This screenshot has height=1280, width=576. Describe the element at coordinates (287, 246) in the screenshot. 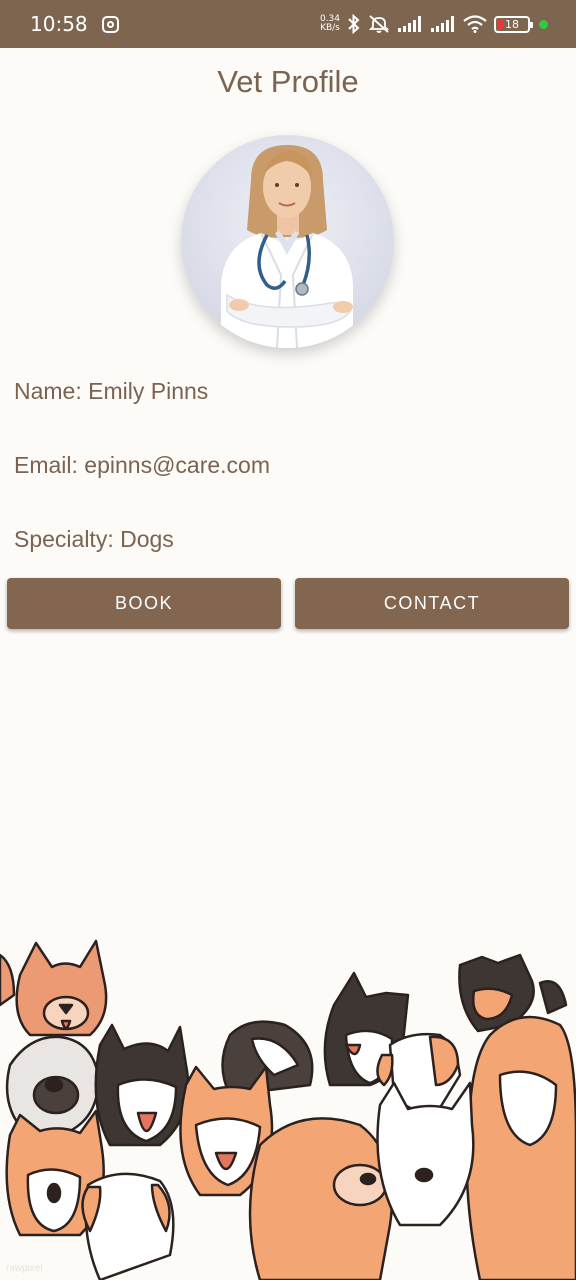

I see `vet-photo` at that location.